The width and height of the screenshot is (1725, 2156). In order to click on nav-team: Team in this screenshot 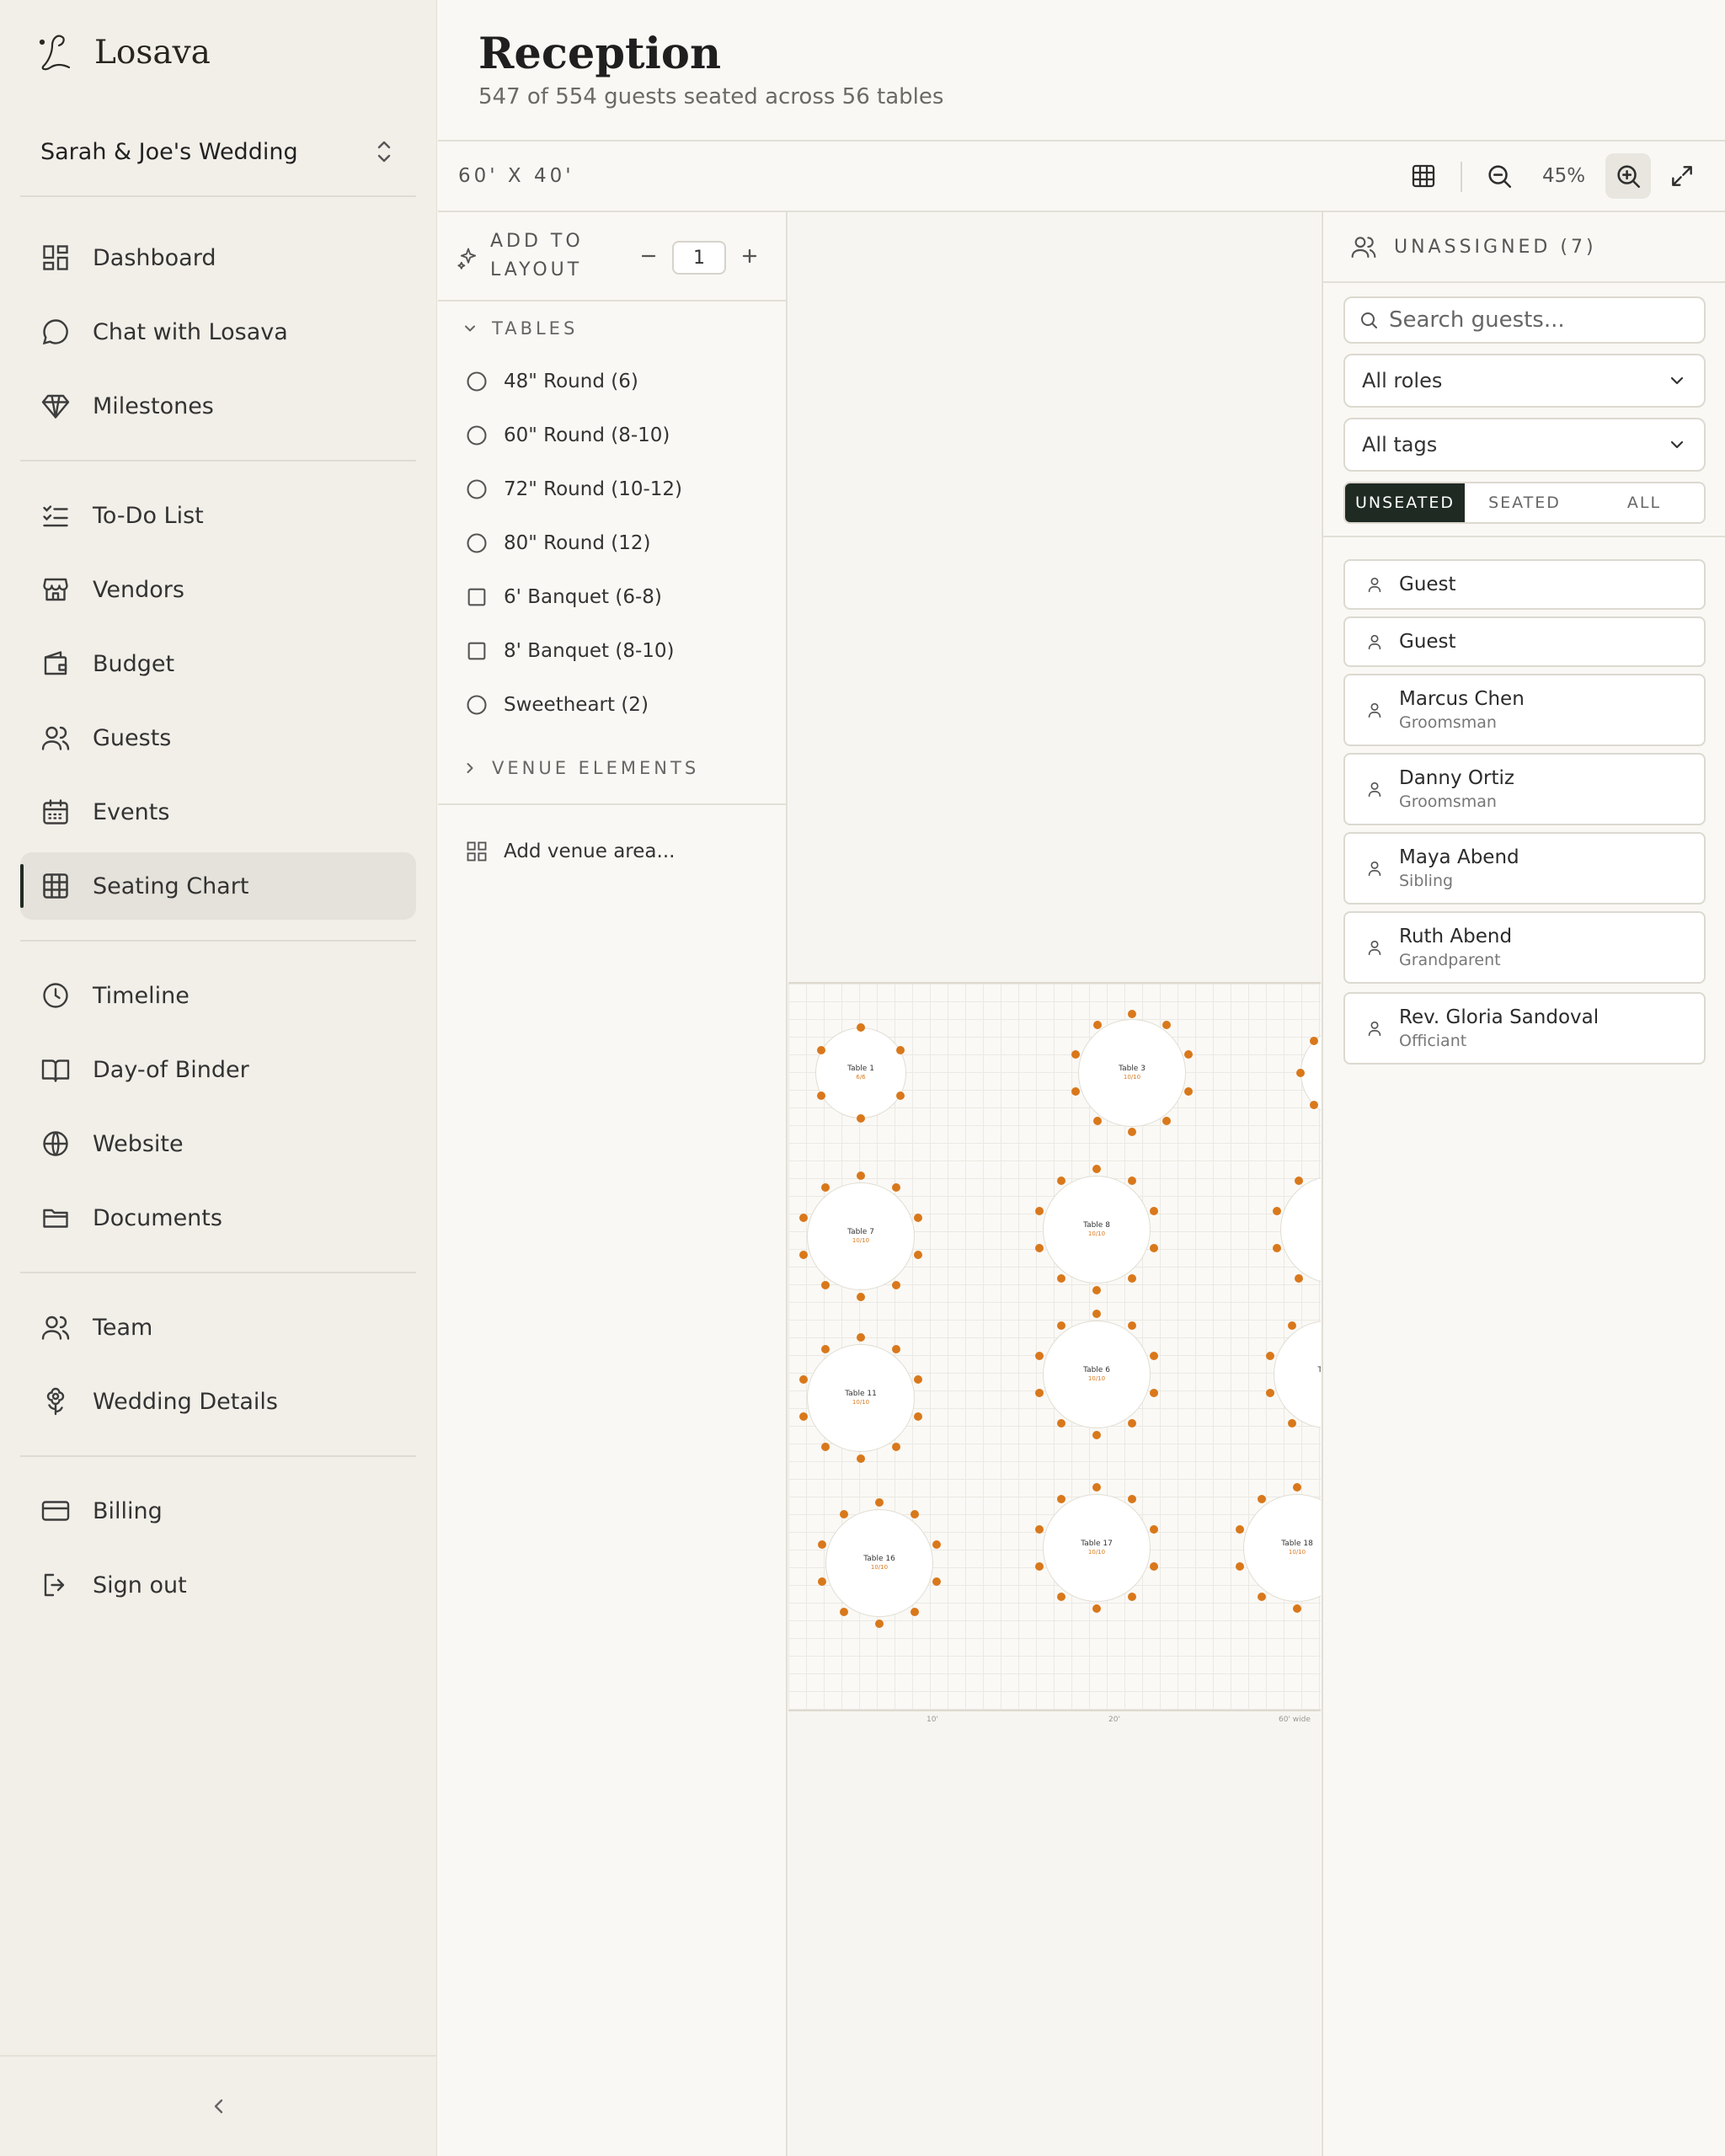, I will do `click(218, 1327)`.